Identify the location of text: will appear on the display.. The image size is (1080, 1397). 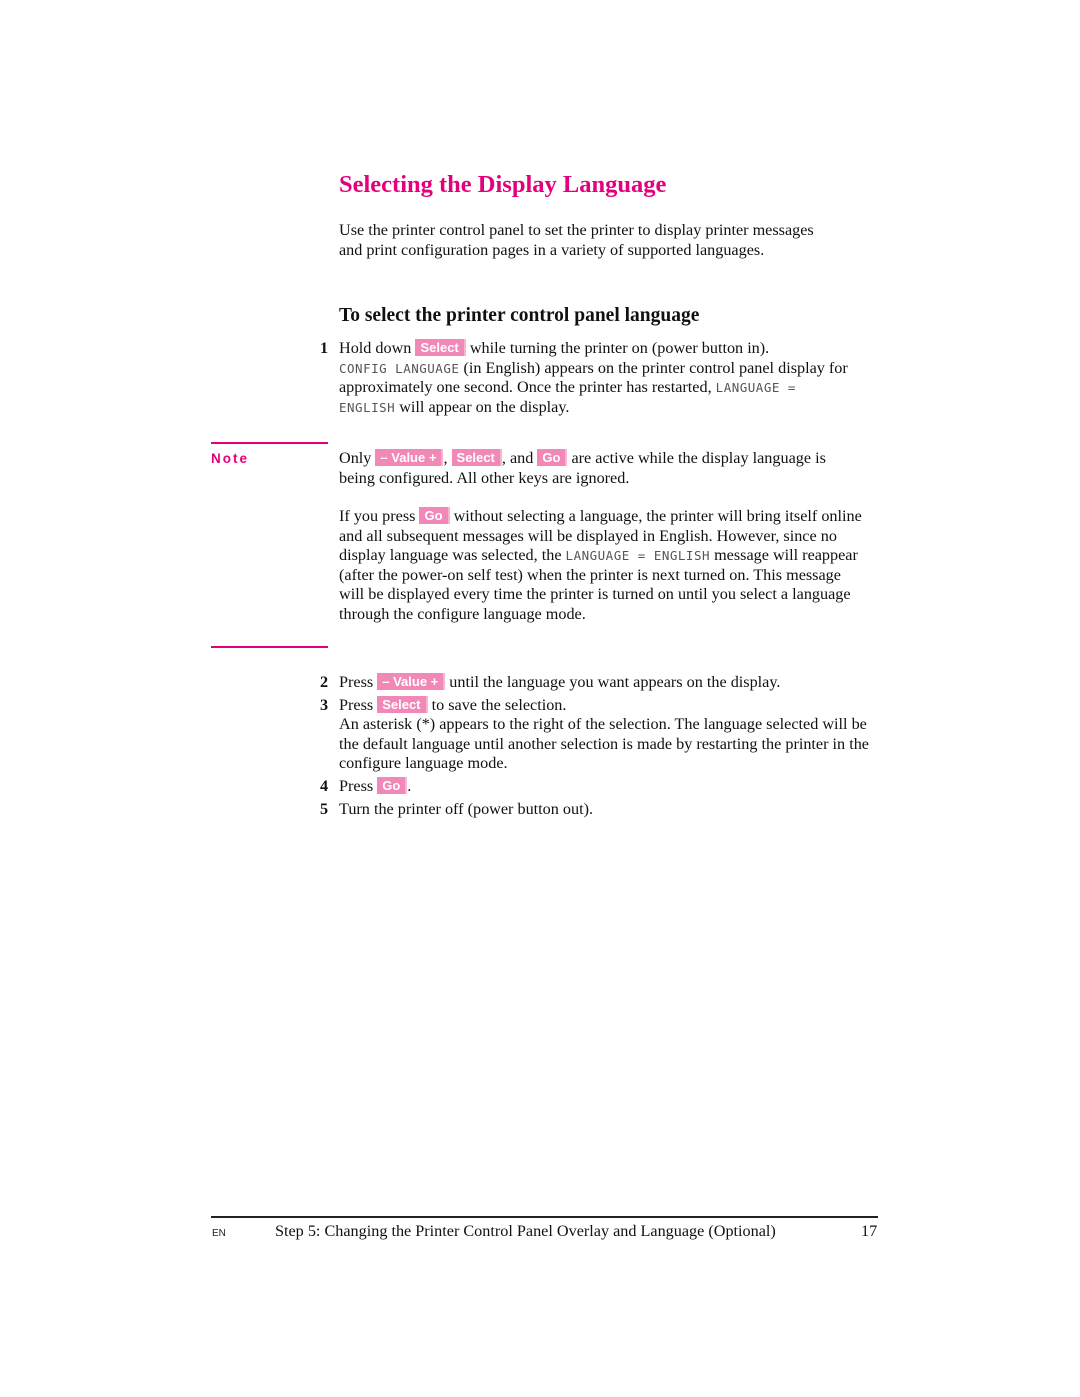
(482, 406).